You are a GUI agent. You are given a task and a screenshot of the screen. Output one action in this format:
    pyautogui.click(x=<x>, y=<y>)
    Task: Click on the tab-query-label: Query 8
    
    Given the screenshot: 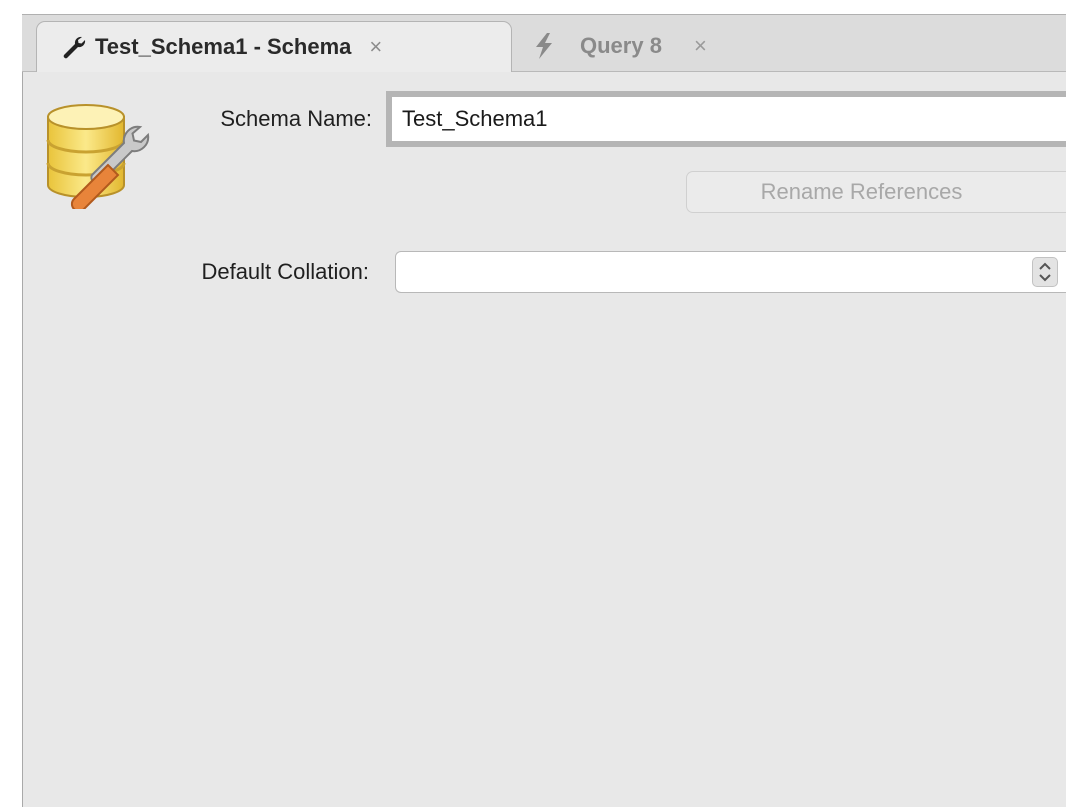 What is the action you would take?
    pyautogui.click(x=621, y=45)
    